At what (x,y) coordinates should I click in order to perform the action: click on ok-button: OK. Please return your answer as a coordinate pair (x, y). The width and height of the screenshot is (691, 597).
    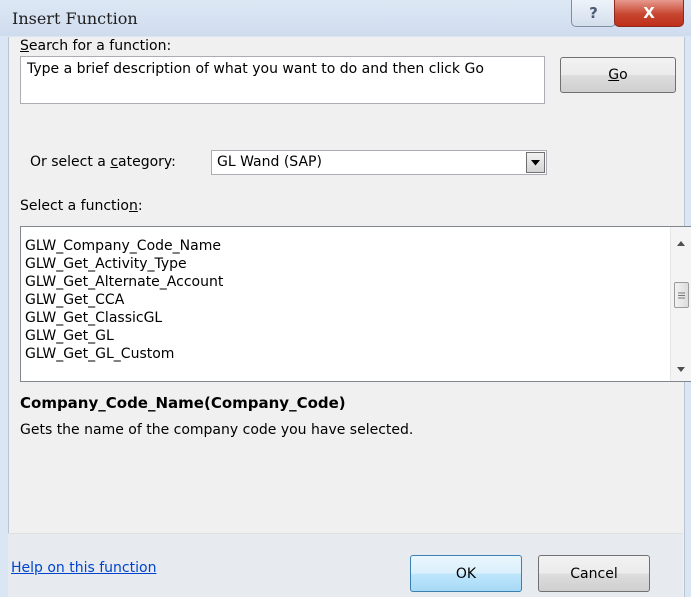
    Looking at the image, I should click on (466, 573).